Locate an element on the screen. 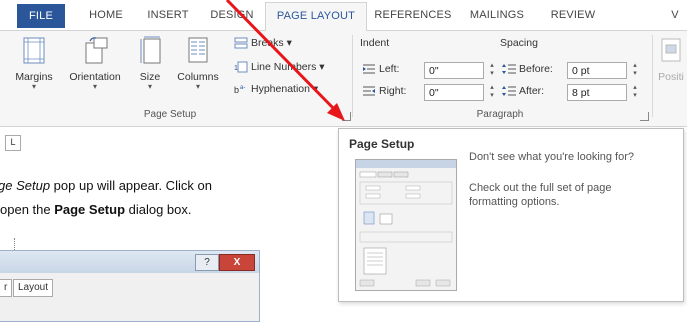 This screenshot has height=322, width=687. spacing-after-icon is located at coordinates (509, 91).